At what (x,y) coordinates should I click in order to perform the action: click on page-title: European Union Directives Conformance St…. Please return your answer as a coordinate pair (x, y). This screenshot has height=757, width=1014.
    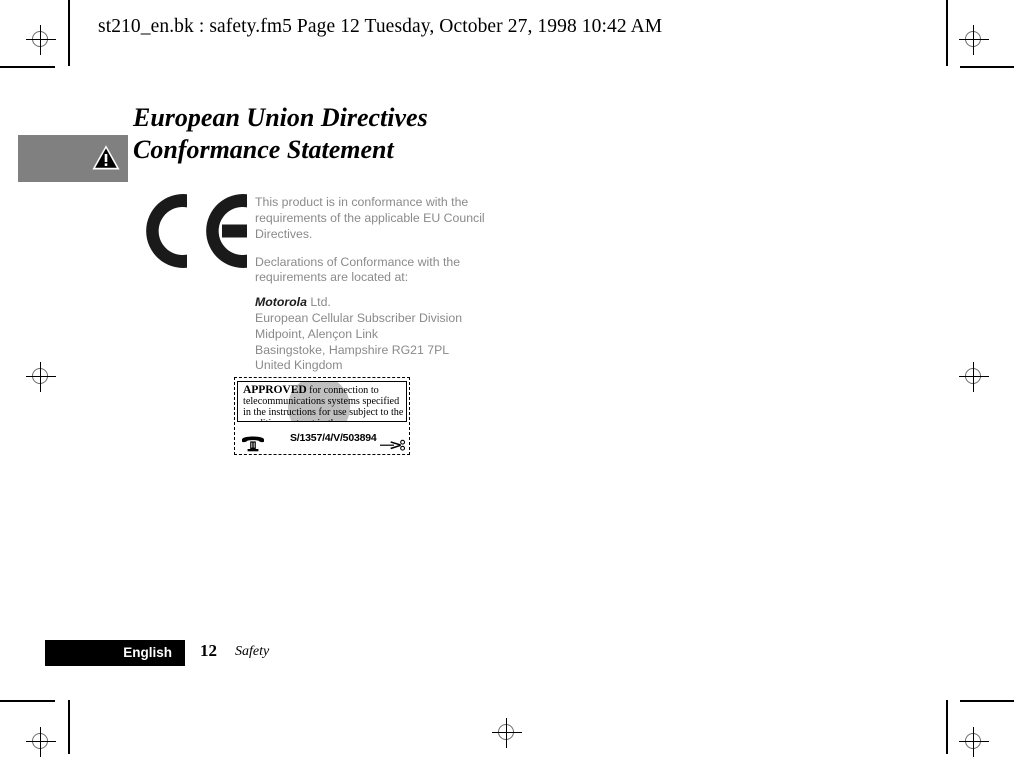
    Looking at the image, I should click on (348, 134).